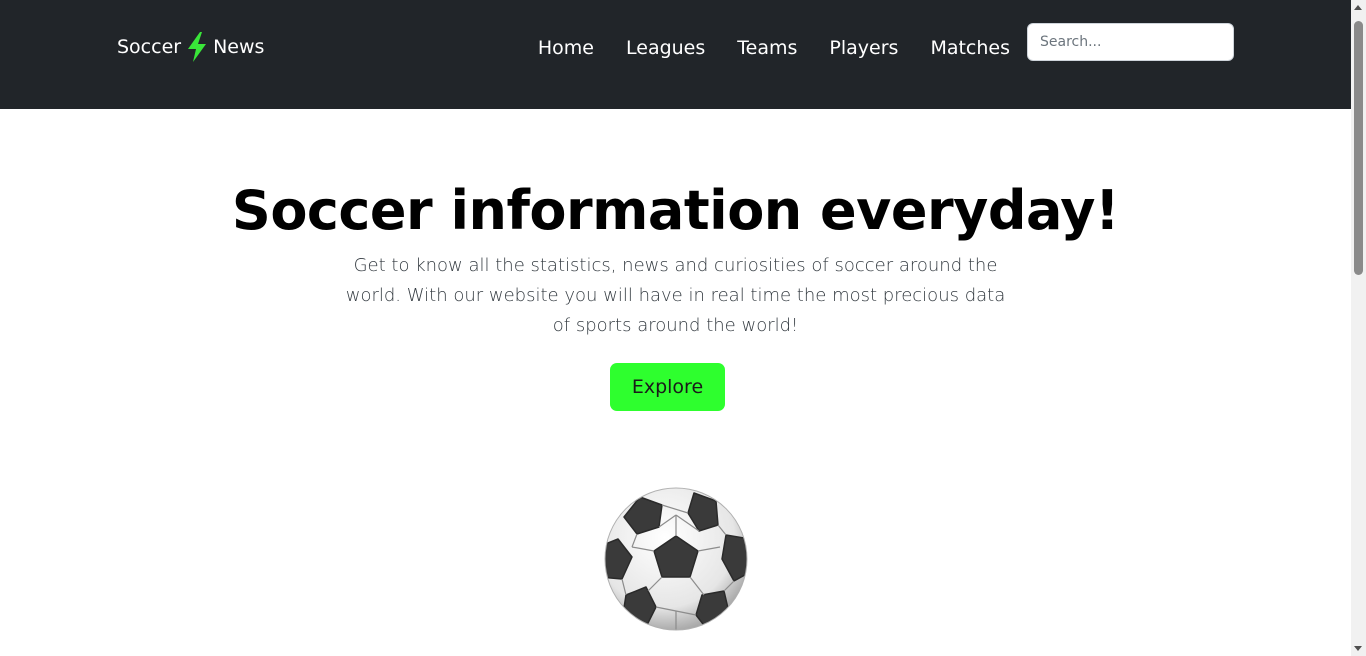 The width and height of the screenshot is (1366, 656). I want to click on brand-logo: Soccer News, so click(190, 47).